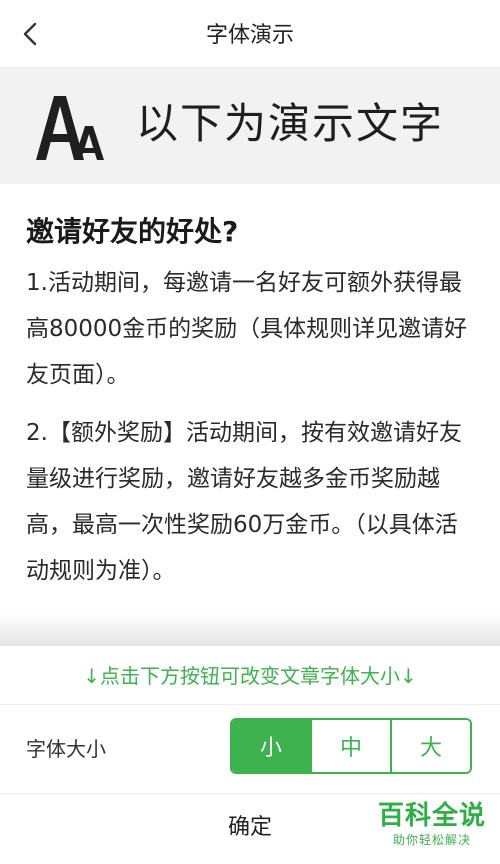 The width and height of the screenshot is (500, 864). I want to click on font-size-row: 字体大小 小 中 大, so click(250, 749).